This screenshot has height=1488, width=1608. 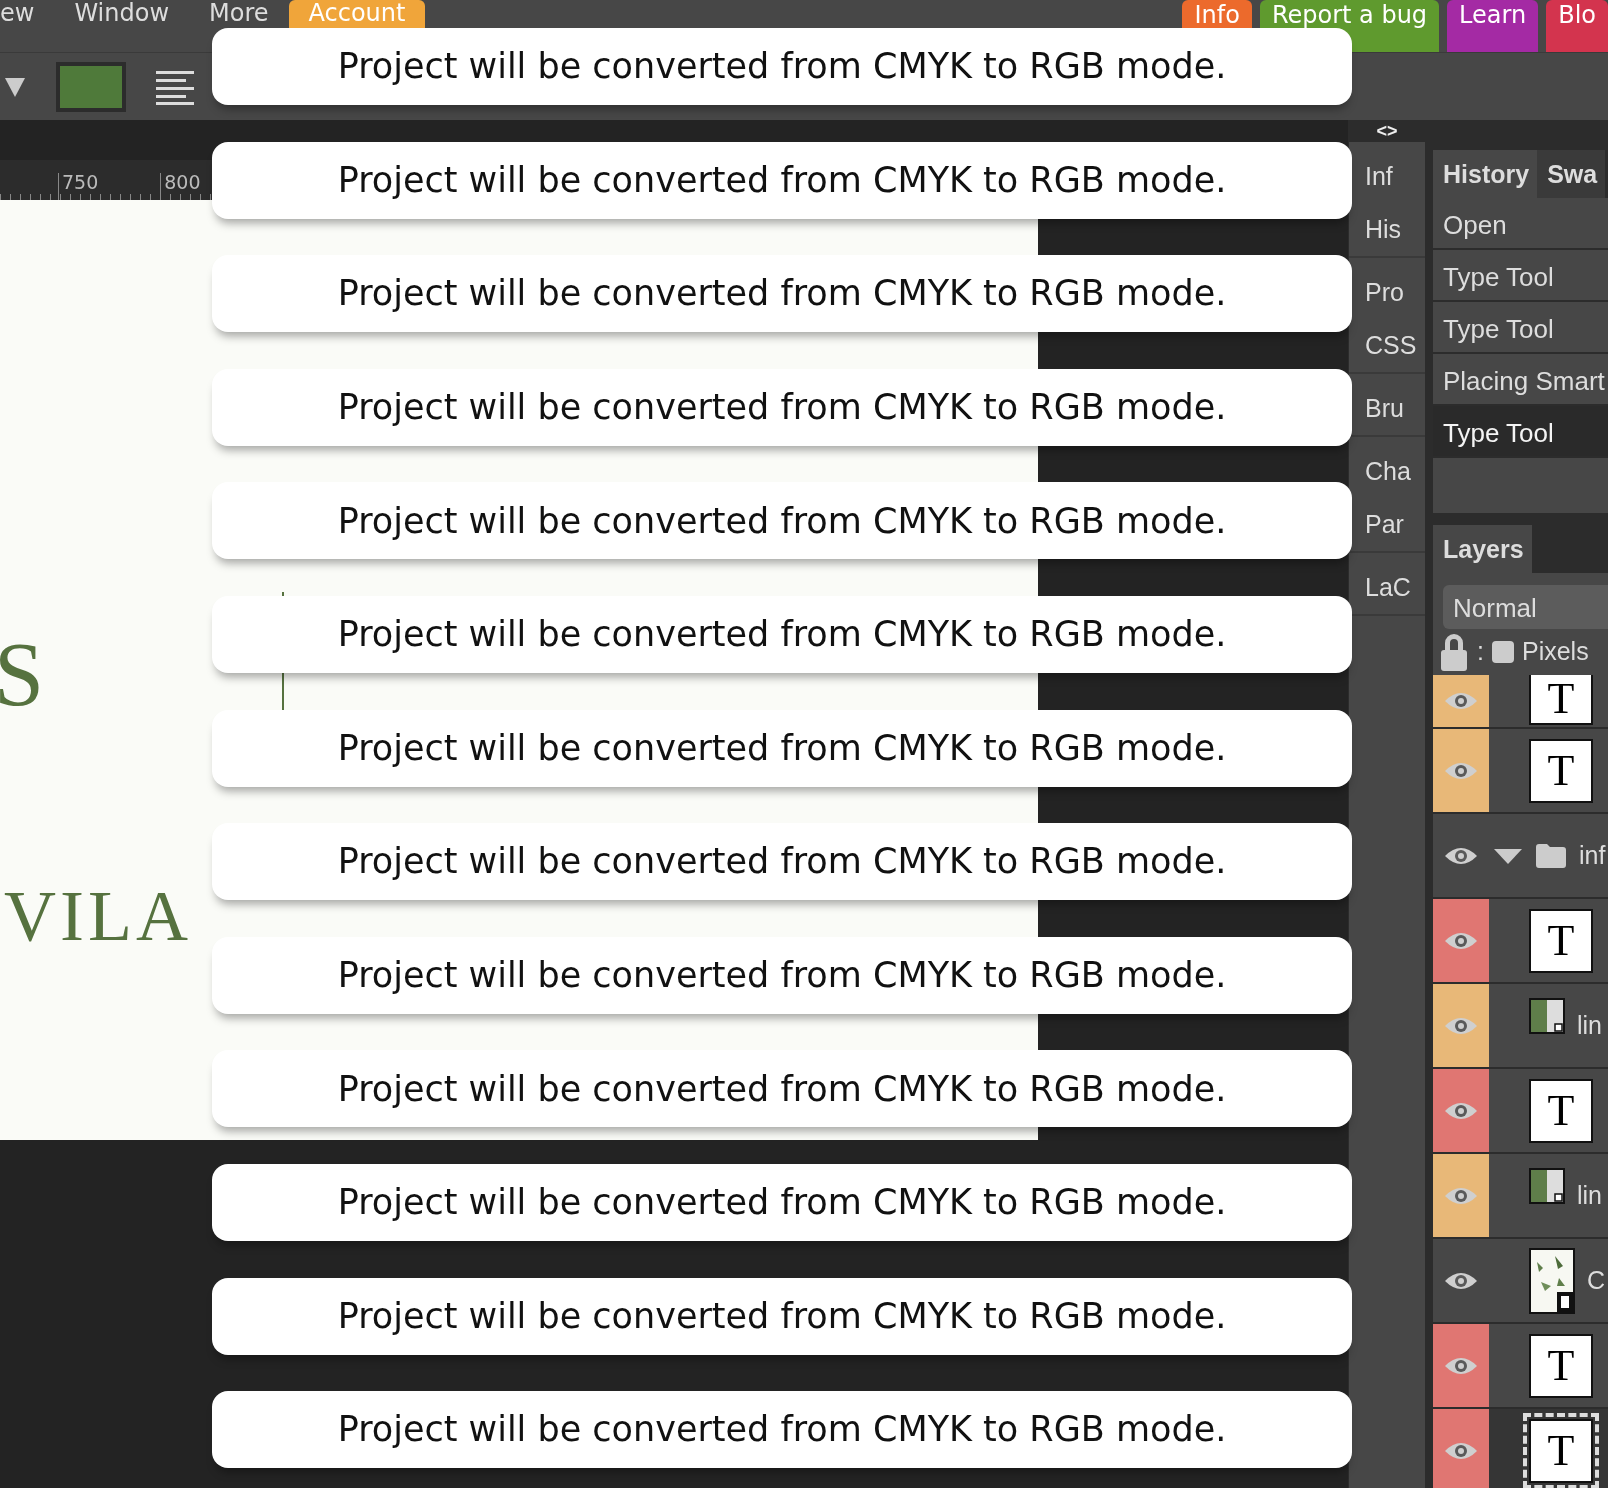 I want to click on panel-tab: LaC, so click(x=1387, y=583).